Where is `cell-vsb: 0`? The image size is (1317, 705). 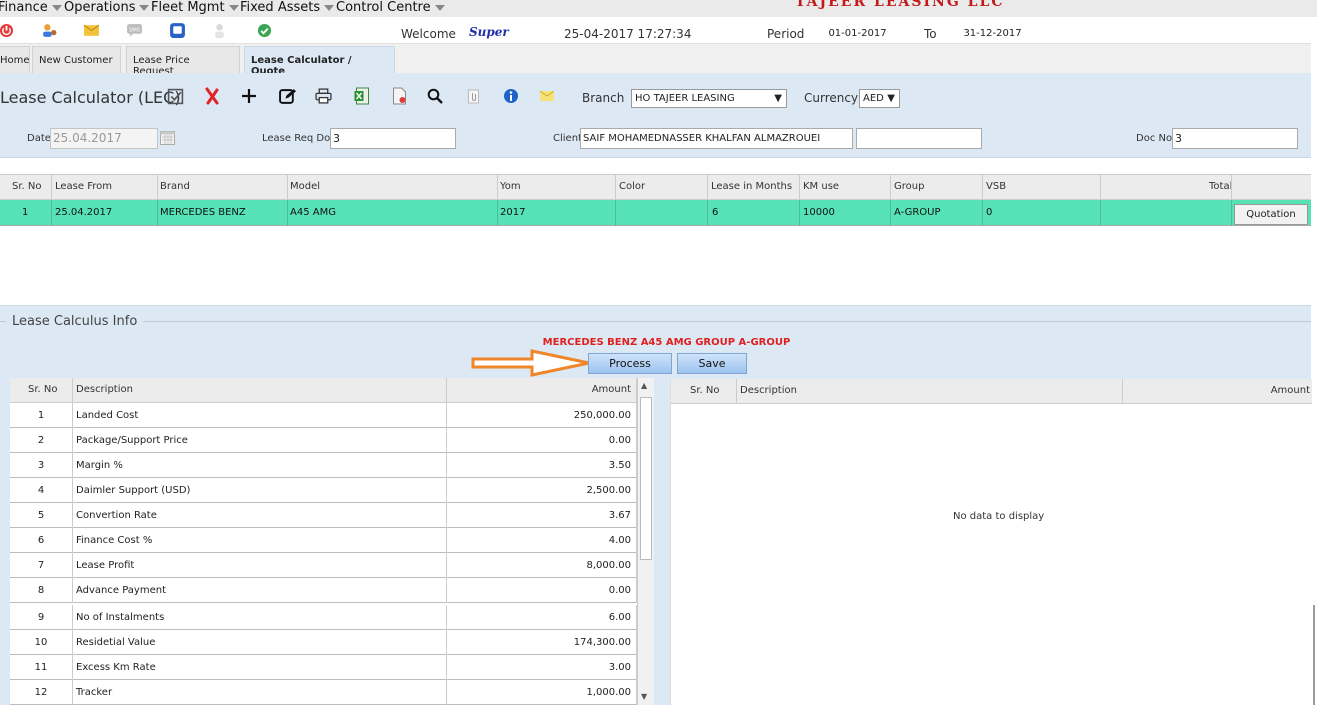
cell-vsb: 0 is located at coordinates (989, 212).